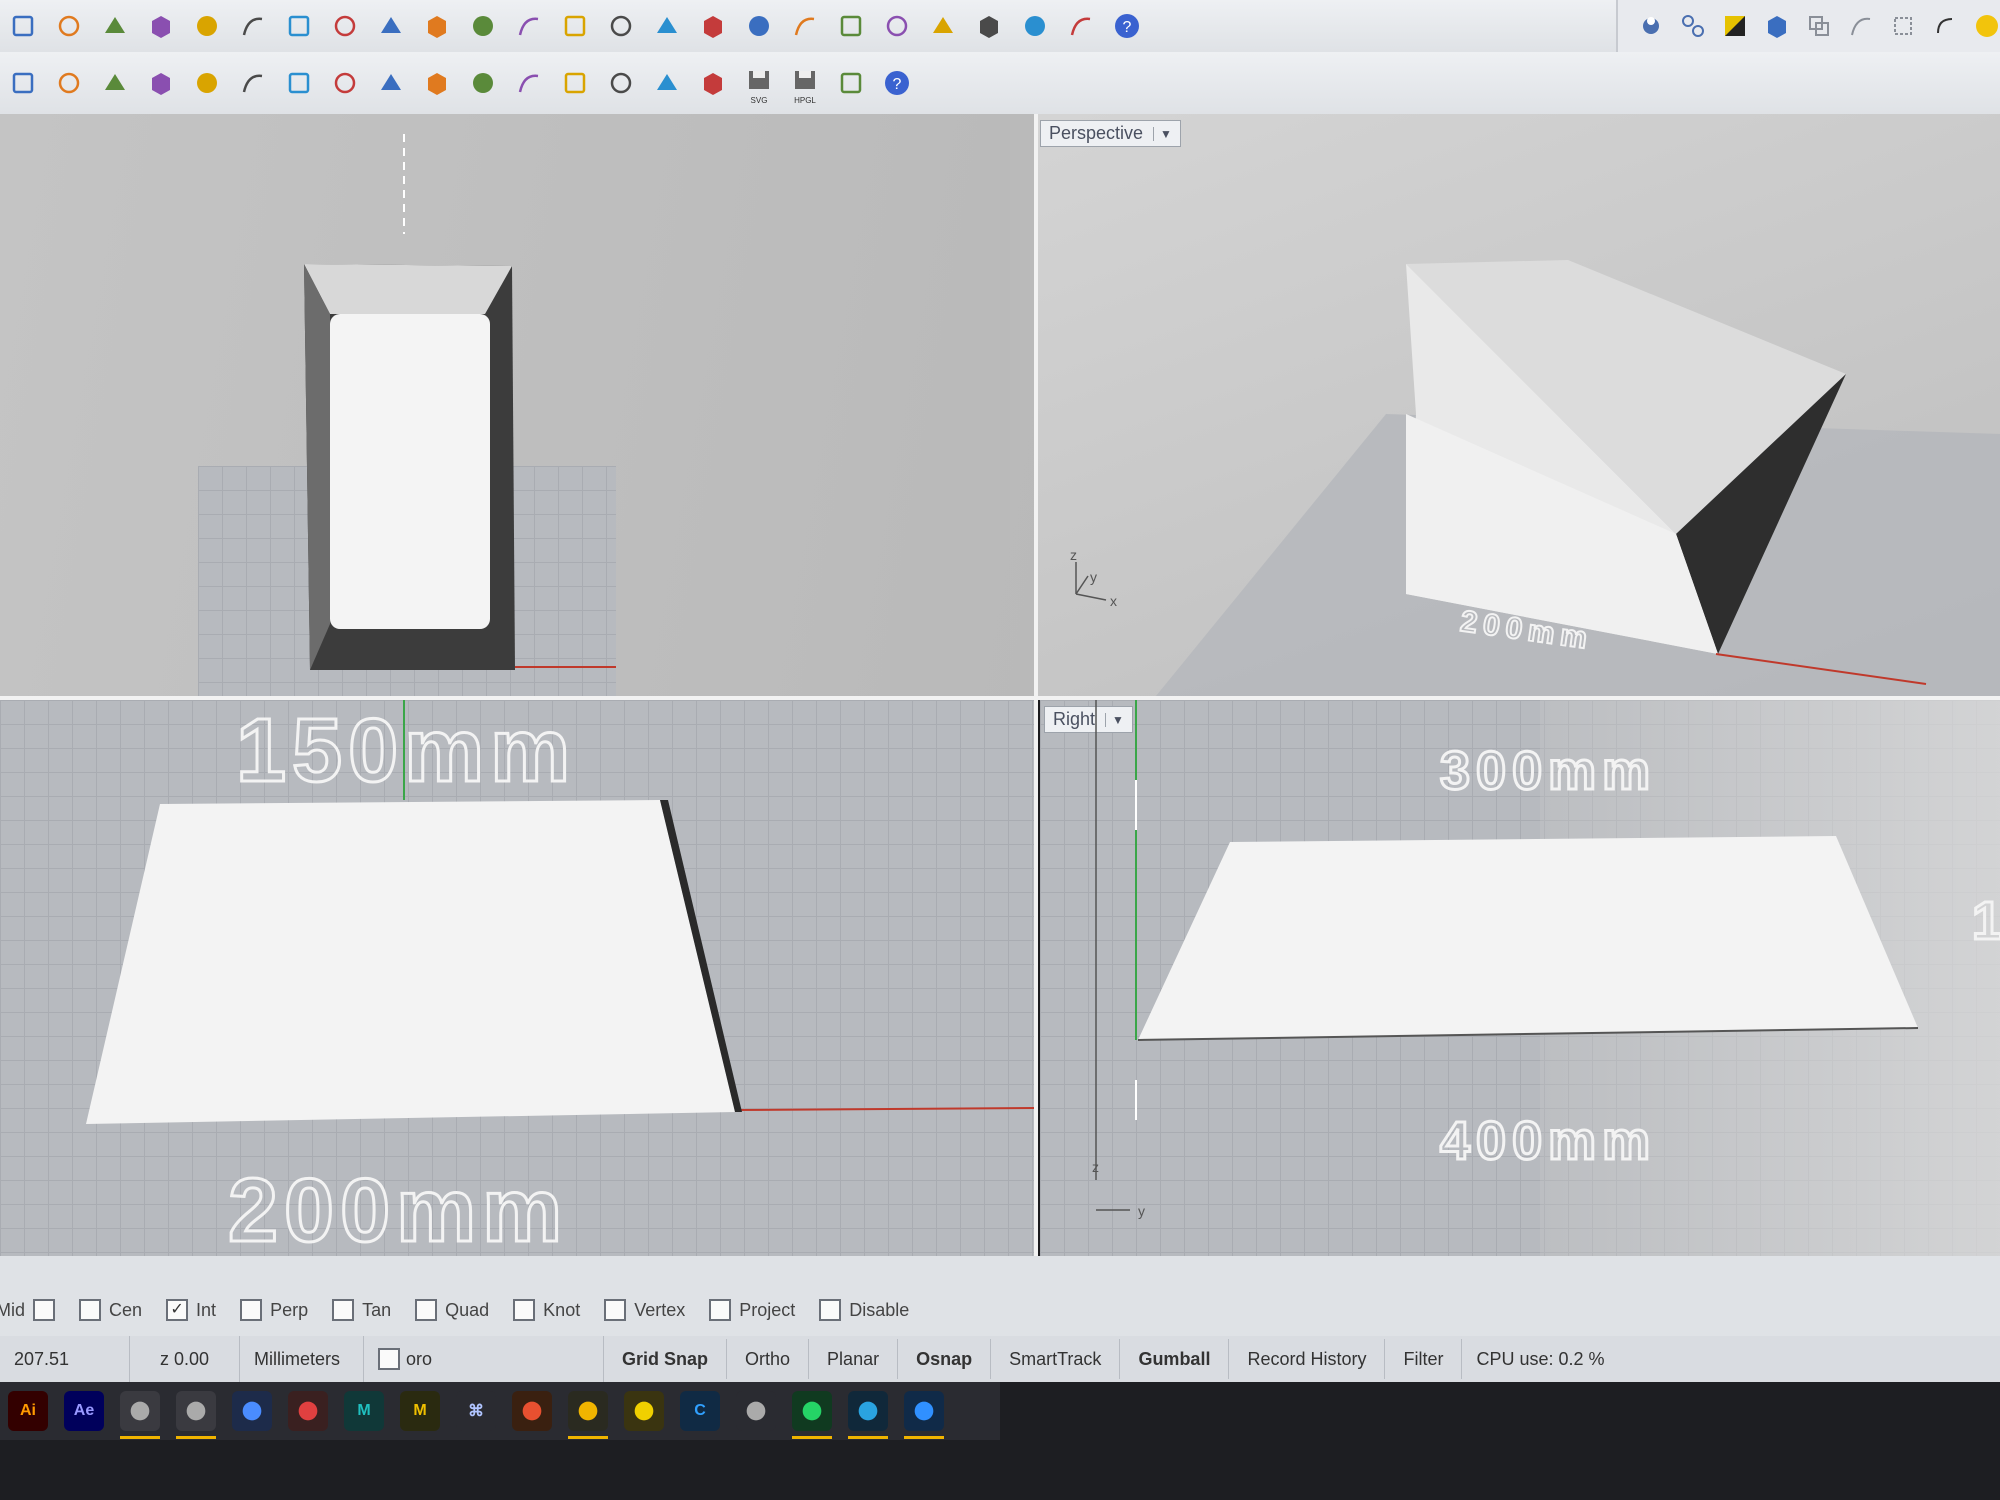 This screenshot has width=2000, height=1500. Describe the element at coordinates (437, 83) in the screenshot. I see `folders-icon` at that location.